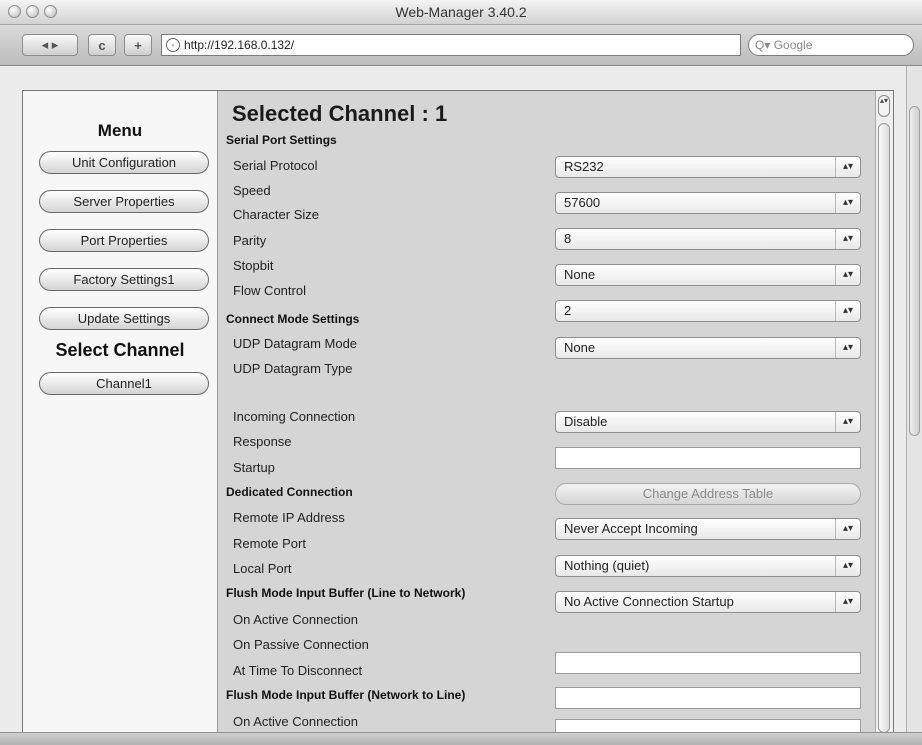 The image size is (922, 745). I want to click on on-active-connection-label-2: On Active Connection, so click(296, 721).